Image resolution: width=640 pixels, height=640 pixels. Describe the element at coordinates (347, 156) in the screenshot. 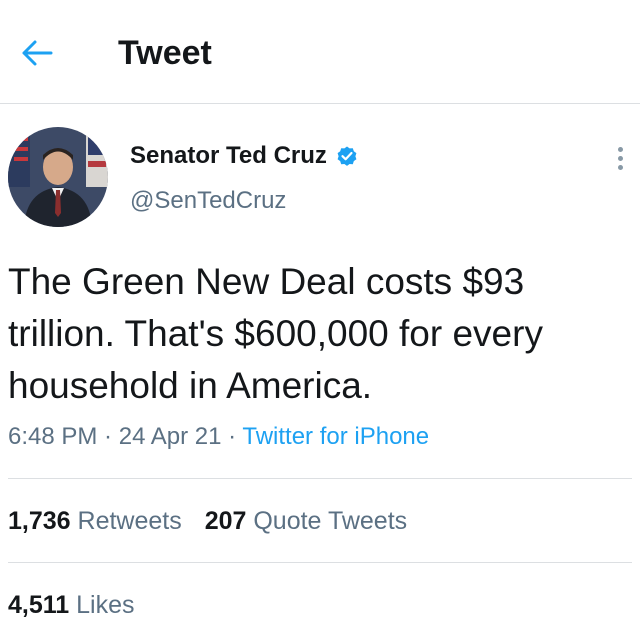

I see `verified-badge-icon` at that location.